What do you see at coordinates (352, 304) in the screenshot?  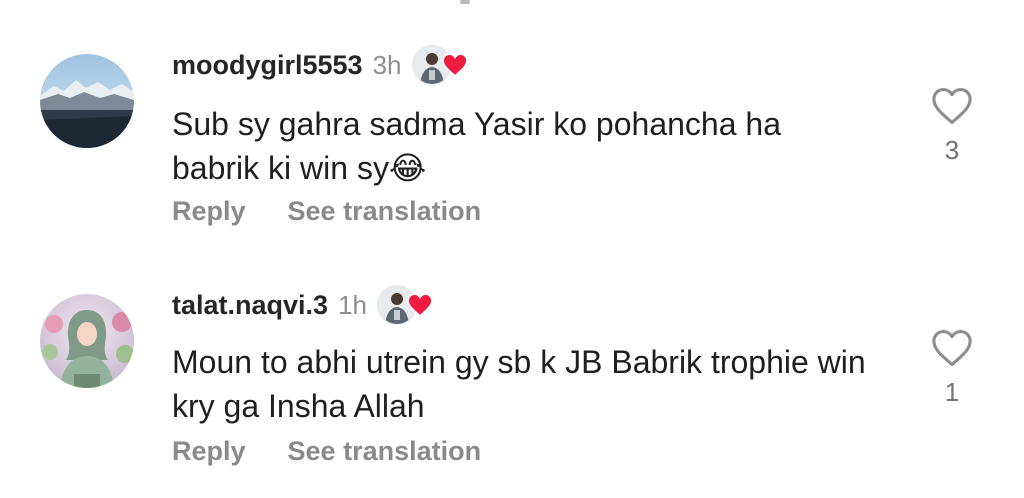 I see `comment-time: 1h` at bounding box center [352, 304].